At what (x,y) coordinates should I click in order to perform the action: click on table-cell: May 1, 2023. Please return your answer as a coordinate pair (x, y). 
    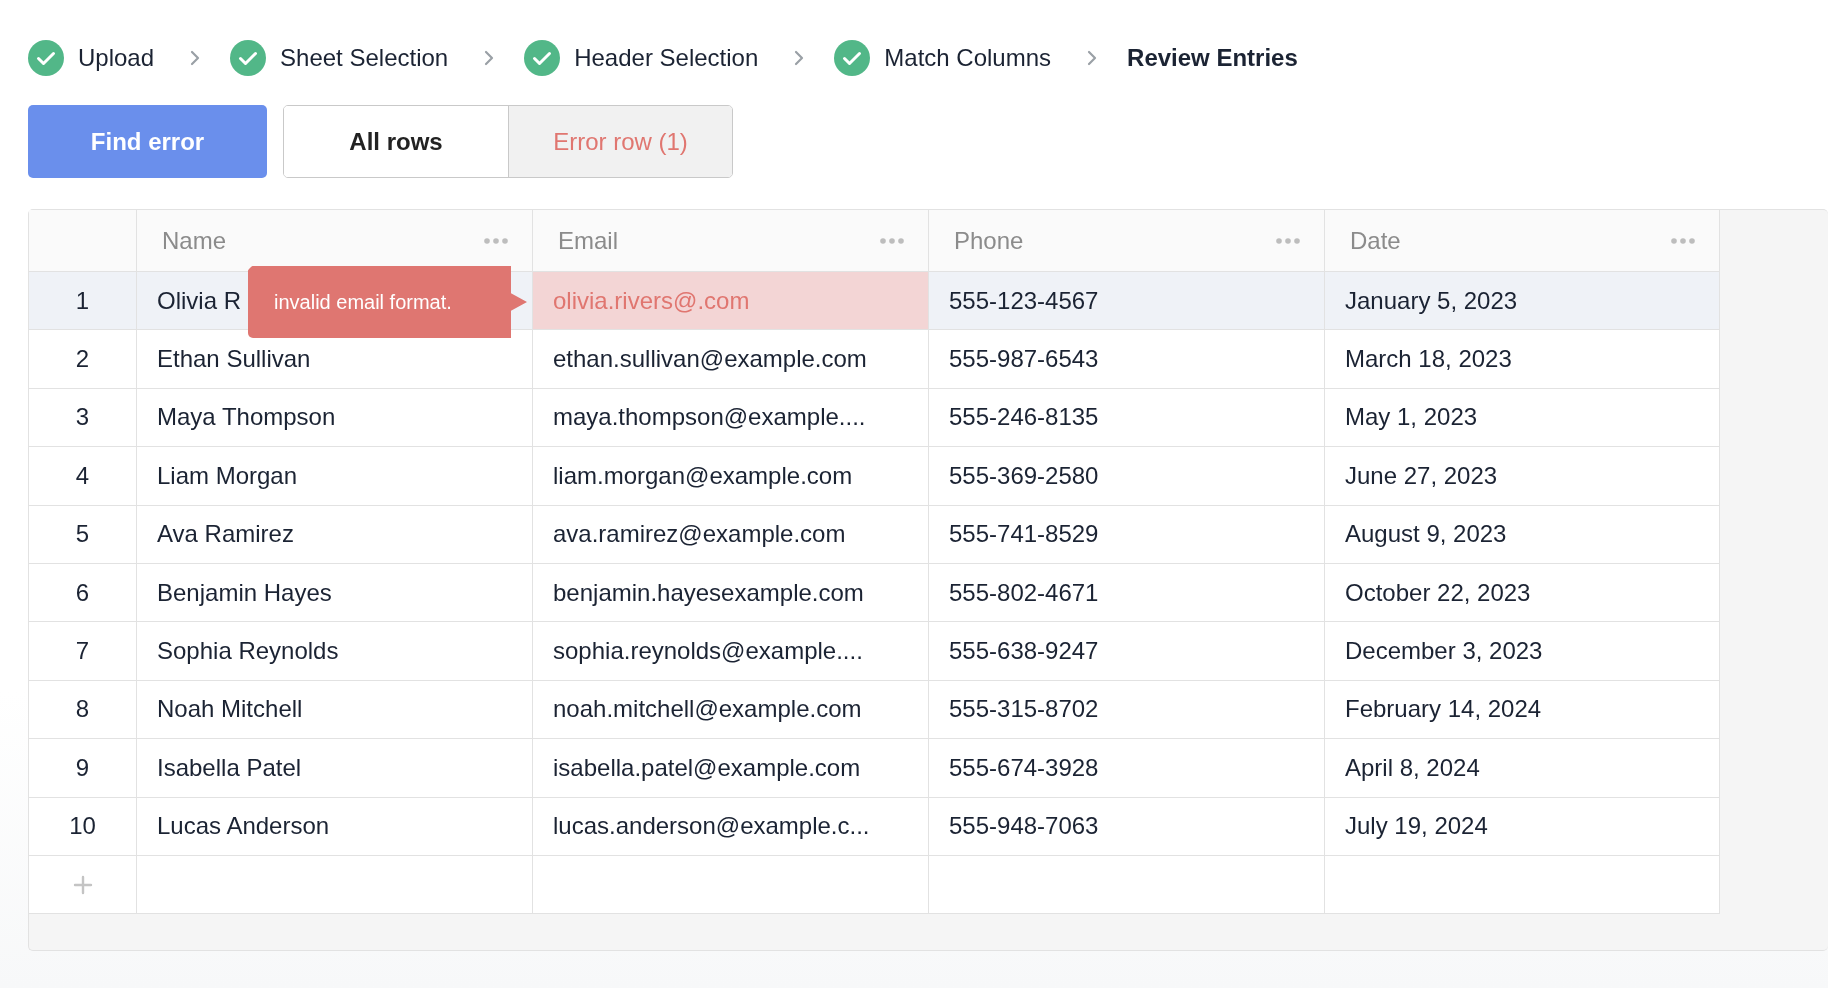
    Looking at the image, I should click on (1522, 418).